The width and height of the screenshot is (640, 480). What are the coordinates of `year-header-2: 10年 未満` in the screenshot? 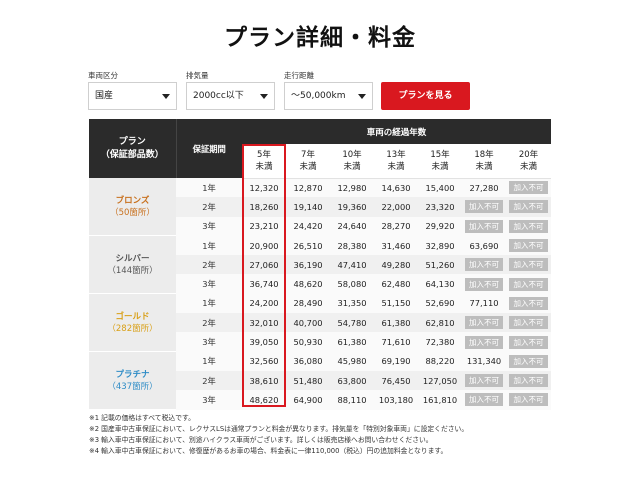 It's located at (352, 161).